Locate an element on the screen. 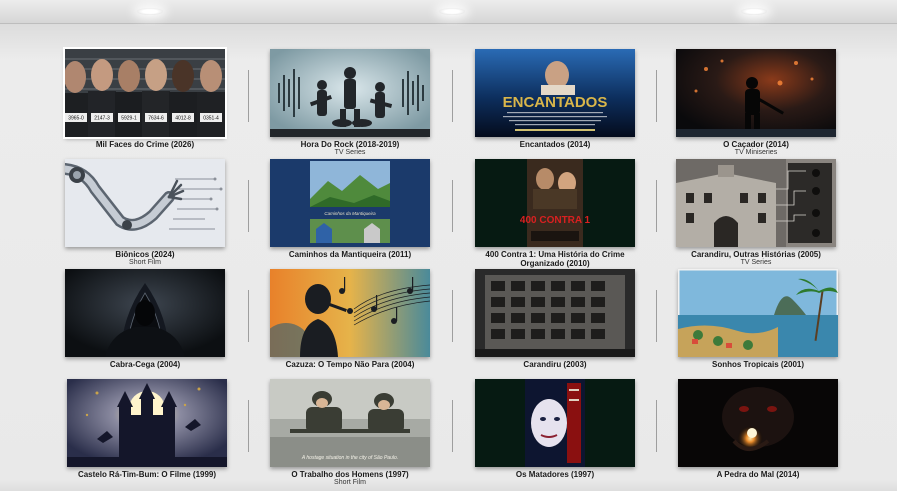  movie-title: O Caçador (2014) is located at coordinates (756, 144).